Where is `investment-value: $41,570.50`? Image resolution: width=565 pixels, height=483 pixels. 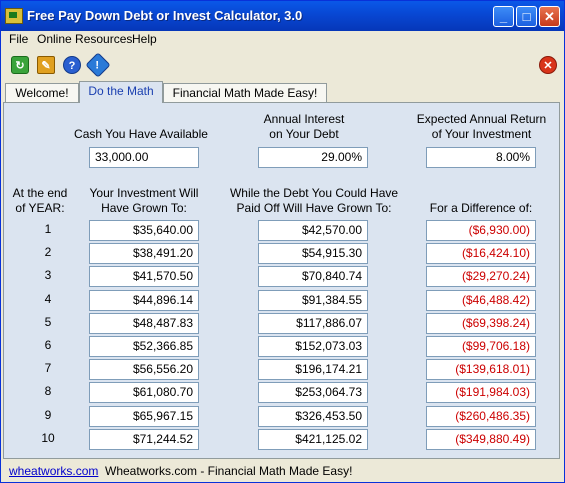 investment-value: $41,570.50 is located at coordinates (144, 276).